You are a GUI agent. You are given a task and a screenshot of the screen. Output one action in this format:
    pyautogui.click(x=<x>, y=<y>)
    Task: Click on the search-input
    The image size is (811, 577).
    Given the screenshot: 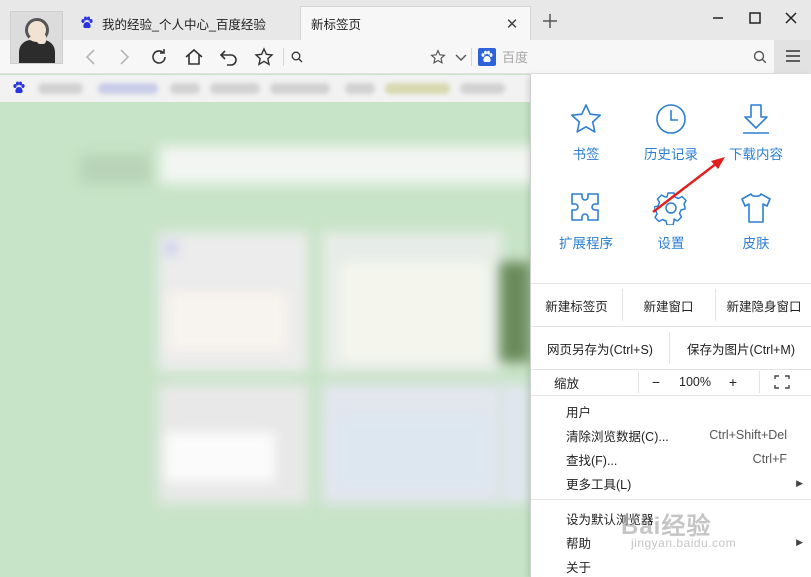 What is the action you would take?
    pyautogui.click(x=627, y=57)
    